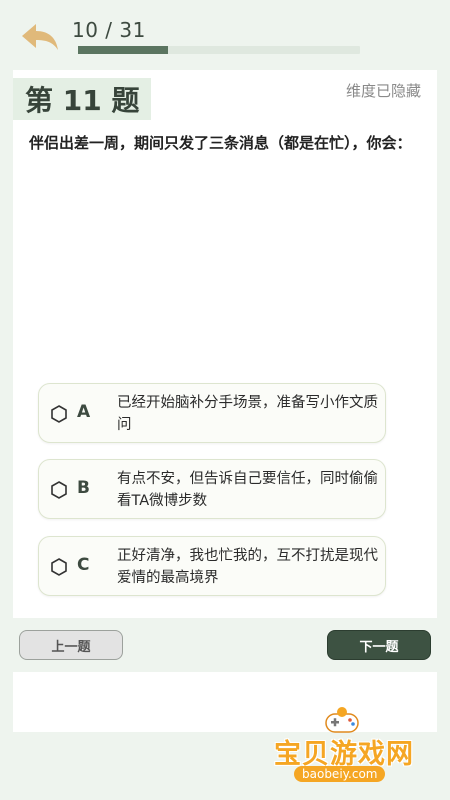 This screenshot has width=450, height=800. I want to click on option-b: B 有点不安，但告诉自己要信任，同时偷偷看TA微博步数, so click(212, 489).